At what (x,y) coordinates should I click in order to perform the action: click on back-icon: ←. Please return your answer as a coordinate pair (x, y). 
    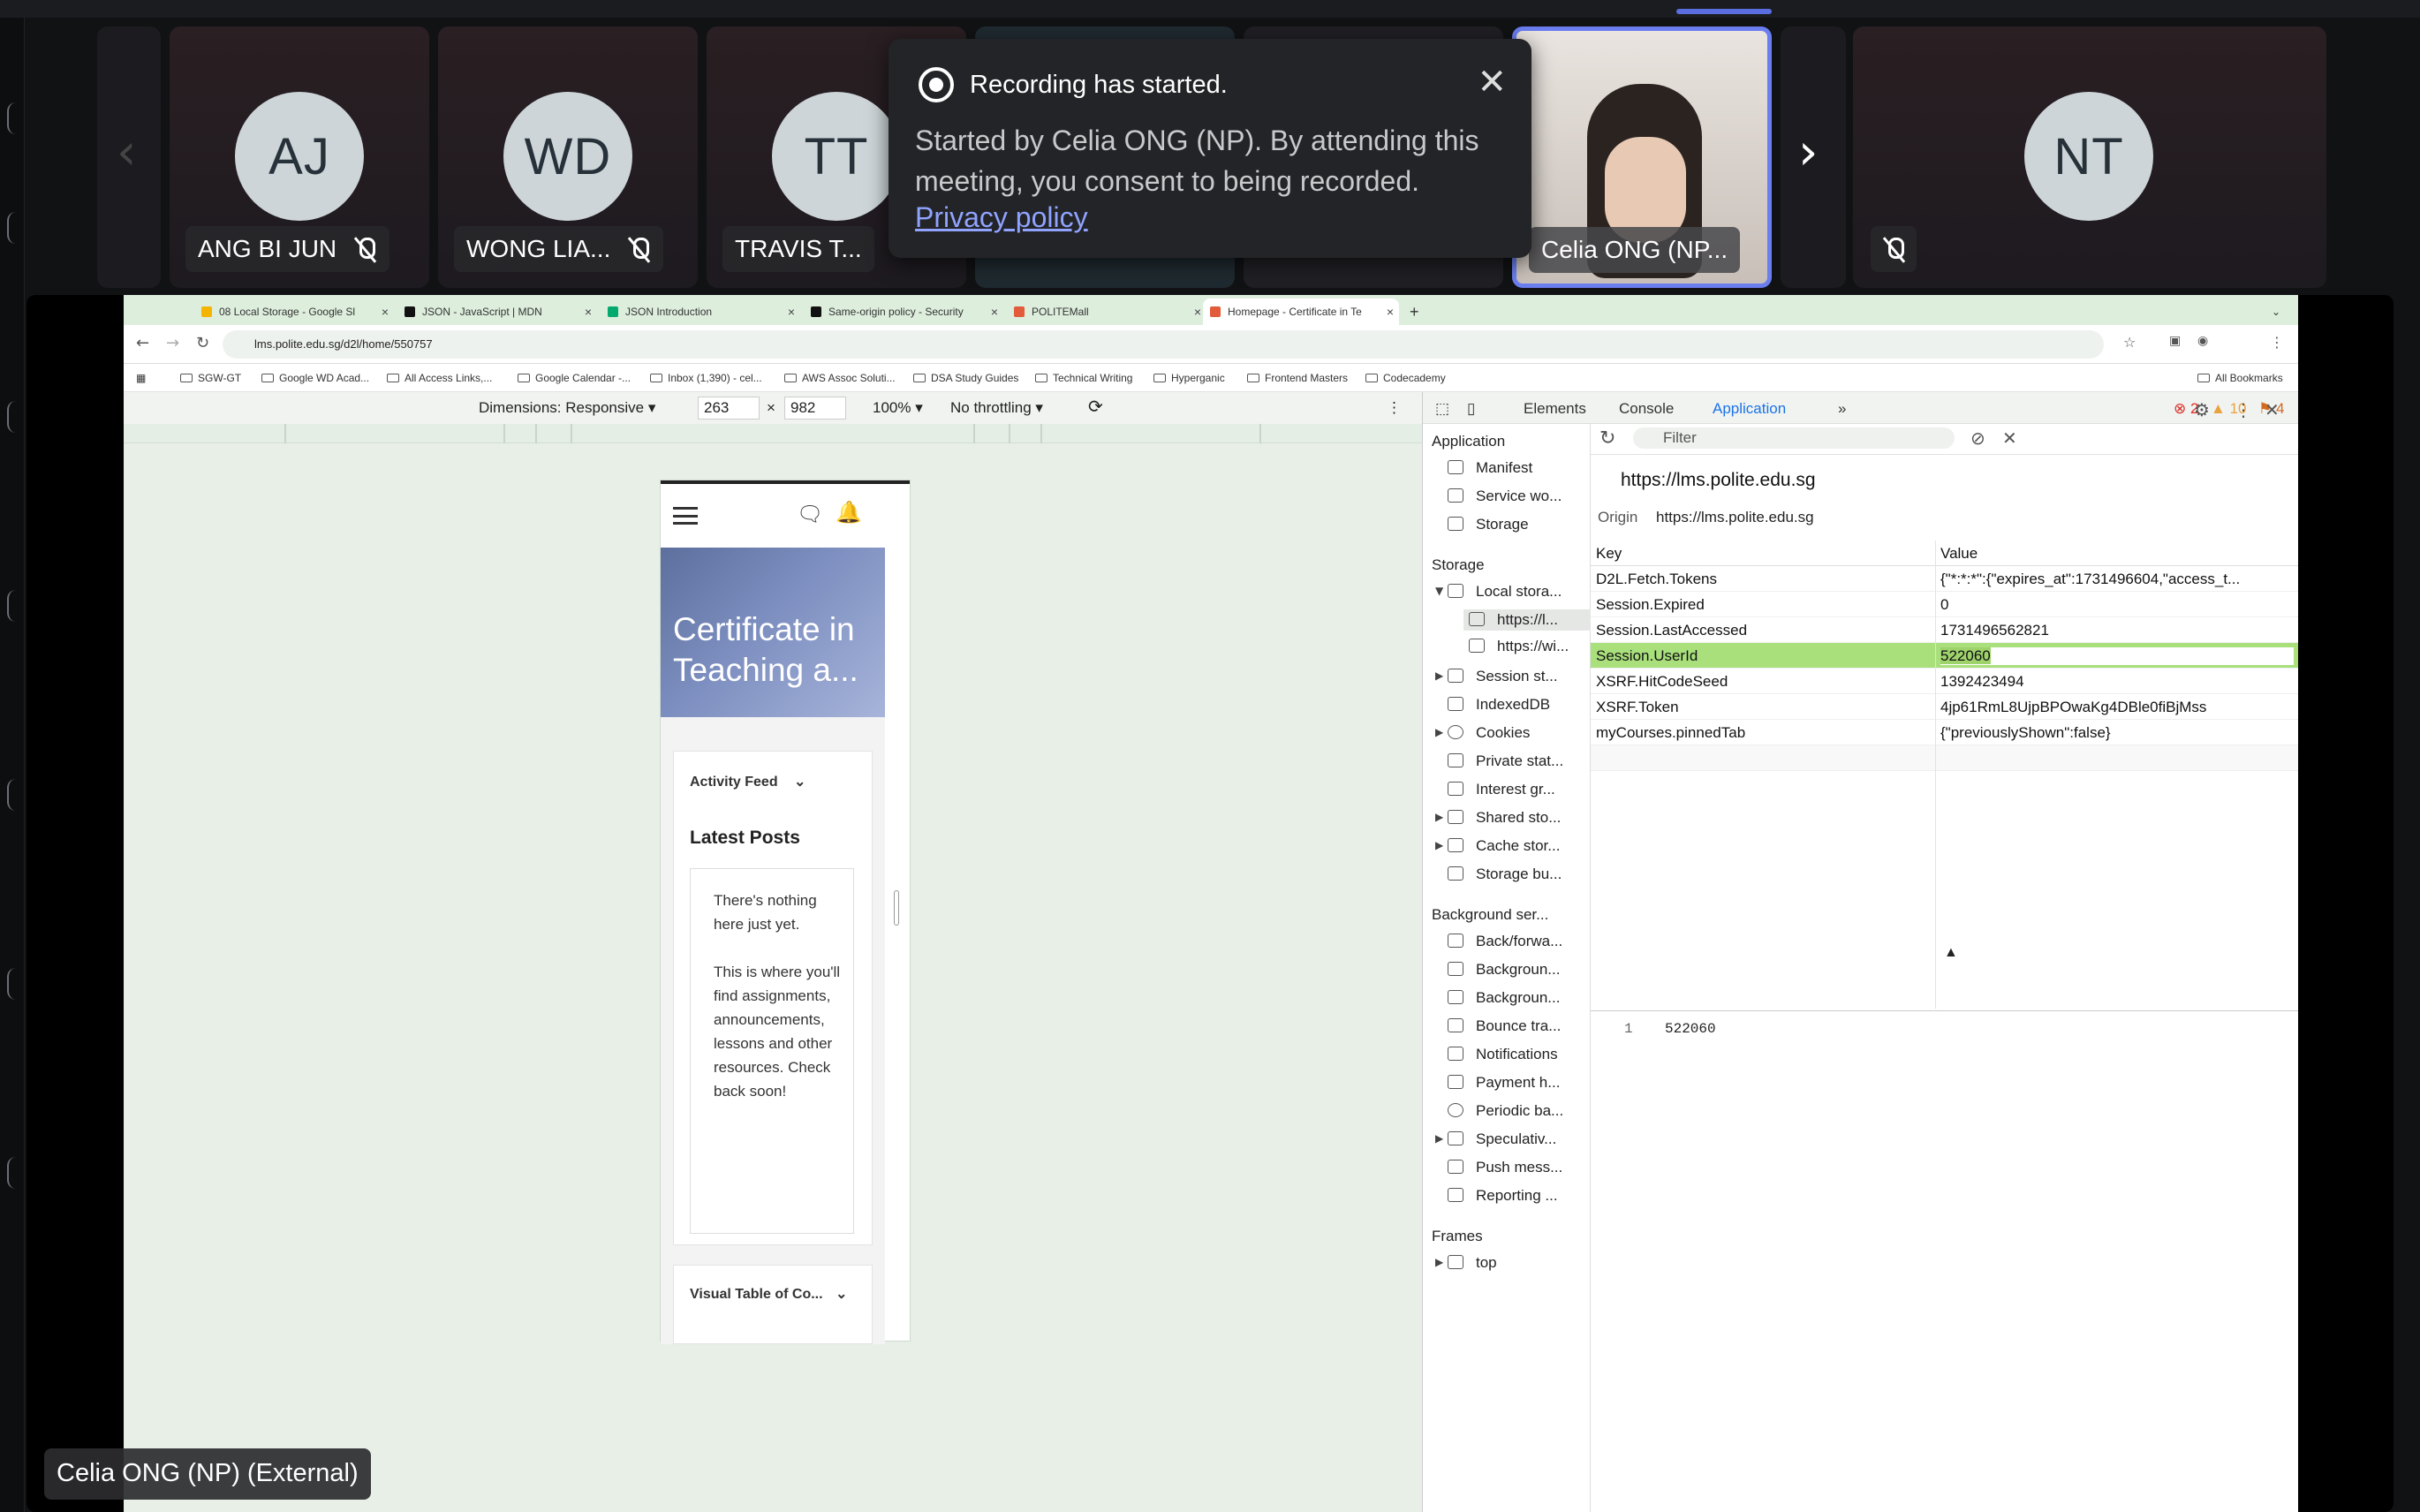
    Looking at the image, I should click on (143, 343).